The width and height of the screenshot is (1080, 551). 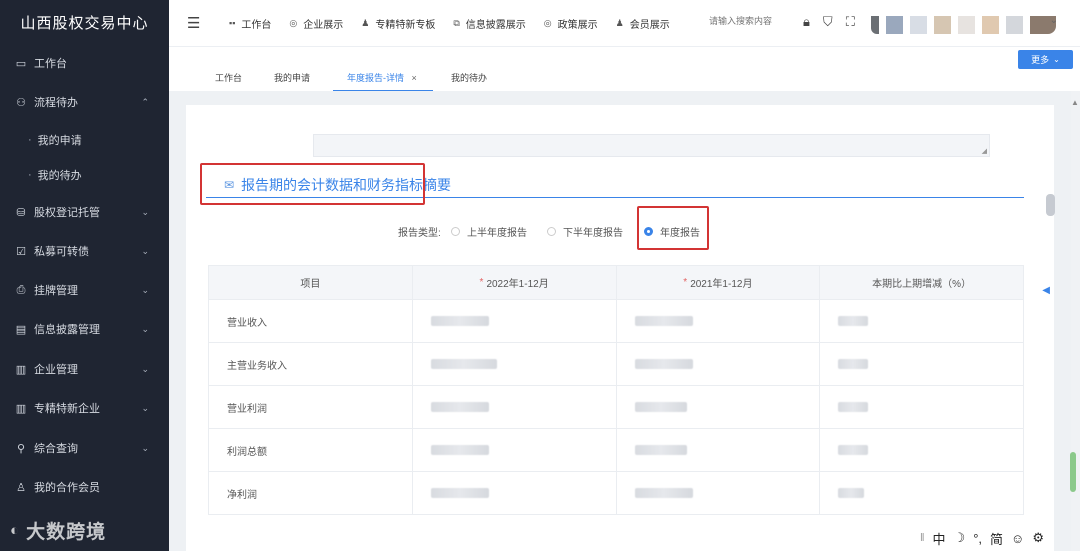 I want to click on page-scrollbar-thumb, so click(x=1073, y=472).